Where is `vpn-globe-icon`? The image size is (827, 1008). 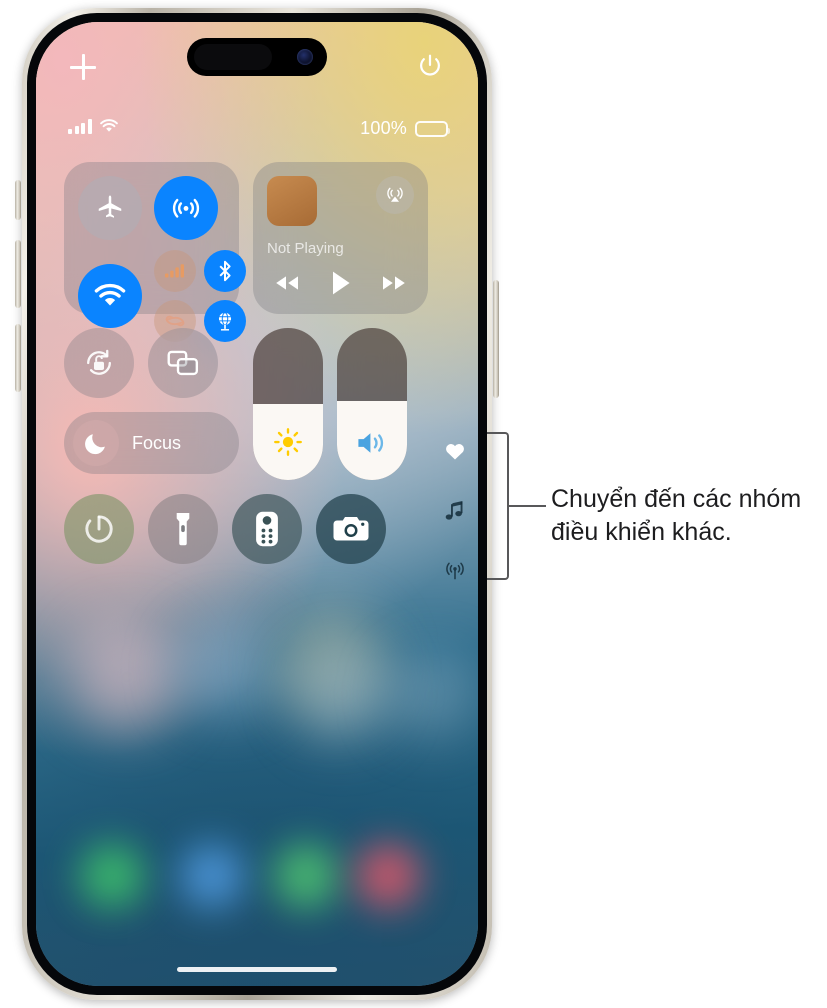 vpn-globe-icon is located at coordinates (225, 321).